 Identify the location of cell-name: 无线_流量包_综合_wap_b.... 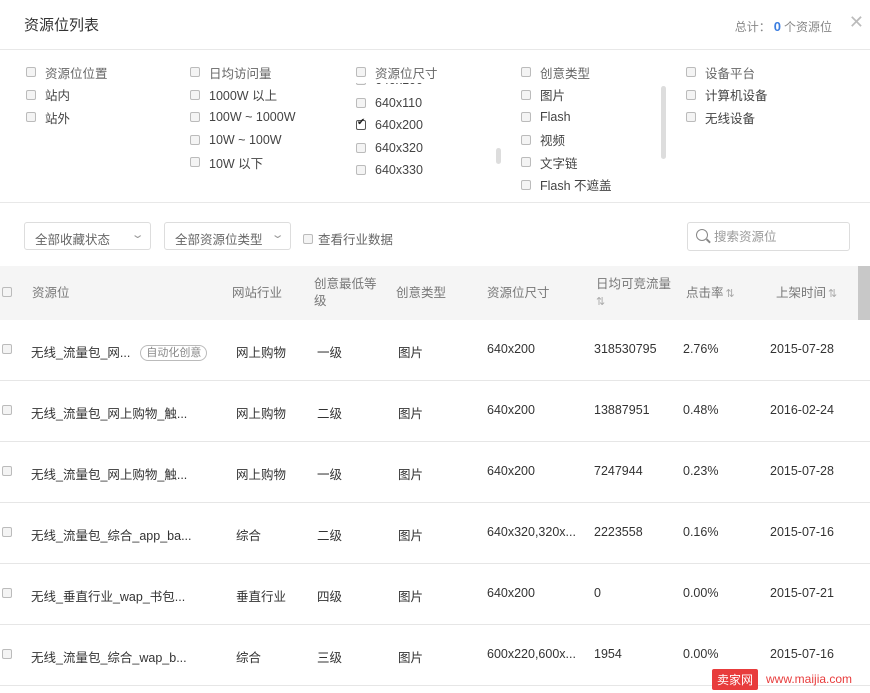
(109, 656).